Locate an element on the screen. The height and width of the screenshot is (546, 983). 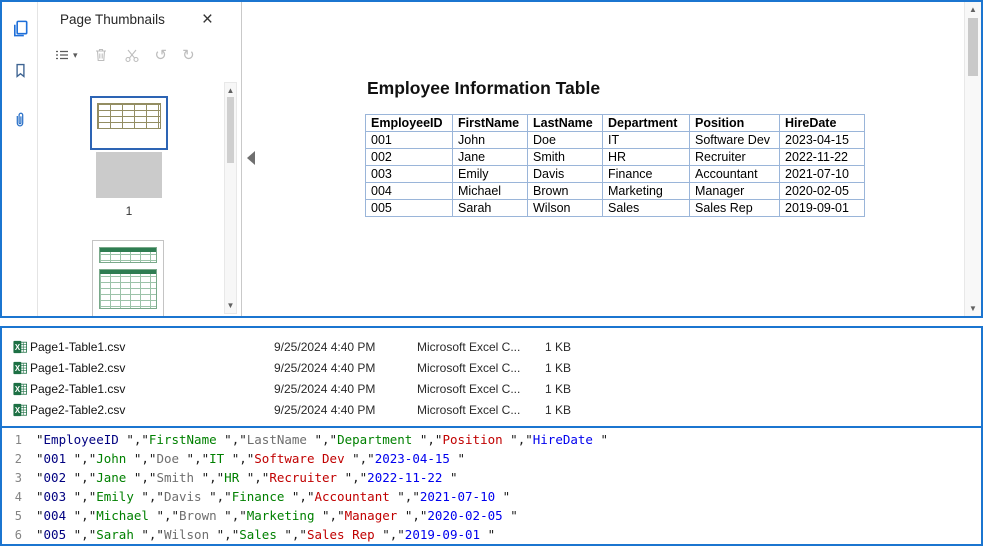
pdf-table-cell: 2019-09-01 is located at coordinates (822, 208).